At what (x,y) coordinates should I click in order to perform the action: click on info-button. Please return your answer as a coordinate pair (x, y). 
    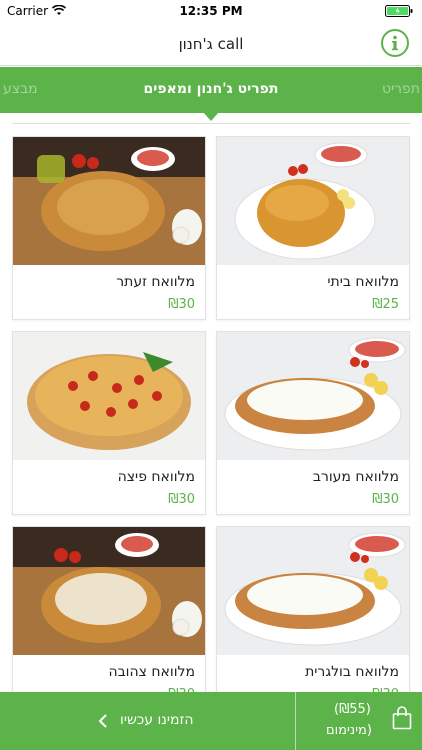
    Looking at the image, I should click on (395, 43).